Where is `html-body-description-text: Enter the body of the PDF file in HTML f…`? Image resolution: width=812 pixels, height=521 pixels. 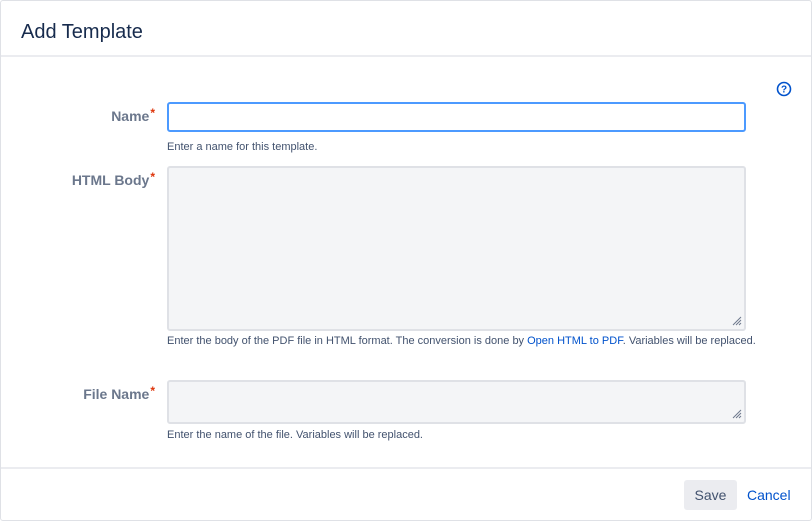 html-body-description-text: Enter the body of the PDF file in HTML f… is located at coordinates (347, 341).